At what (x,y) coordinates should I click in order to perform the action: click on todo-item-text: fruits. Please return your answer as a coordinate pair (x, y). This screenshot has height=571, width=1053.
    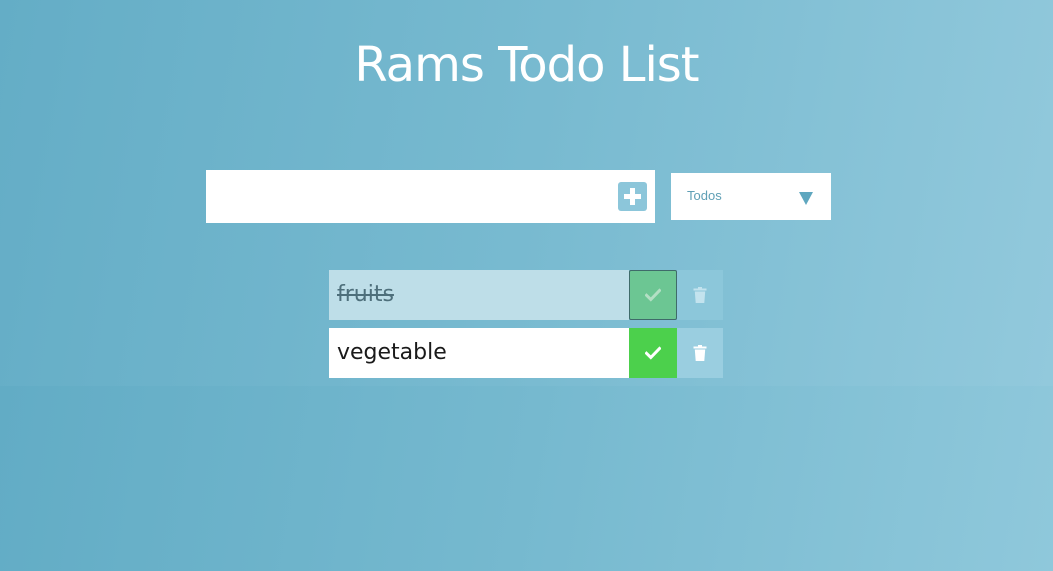
    Looking at the image, I should click on (479, 295).